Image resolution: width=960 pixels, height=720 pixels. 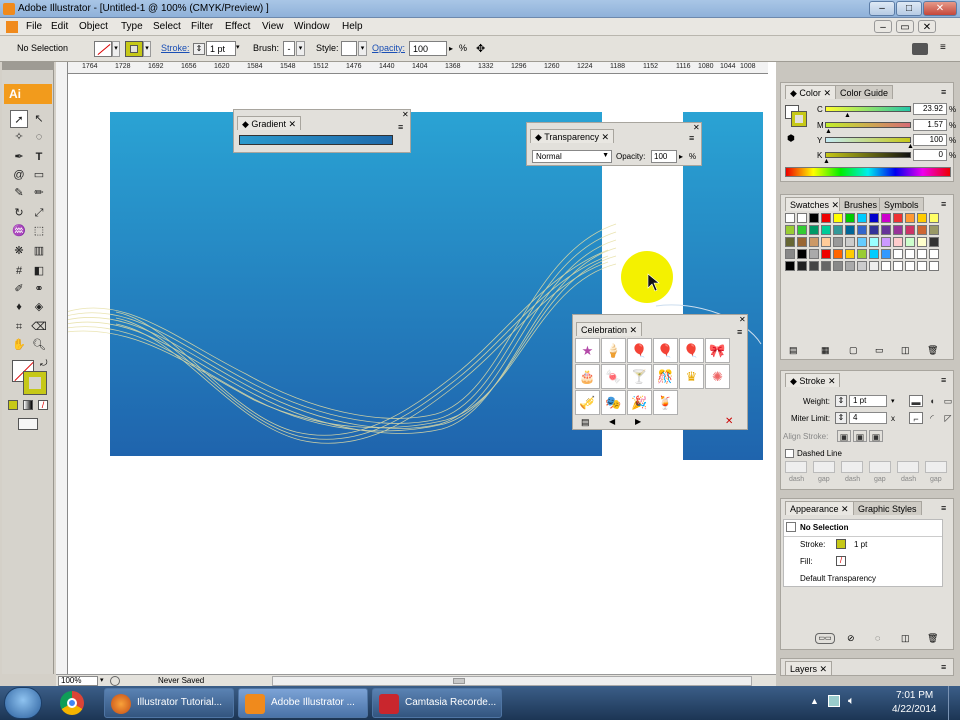 What do you see at coordinates (72, 703) in the screenshot?
I see `chrome-icon` at bounding box center [72, 703].